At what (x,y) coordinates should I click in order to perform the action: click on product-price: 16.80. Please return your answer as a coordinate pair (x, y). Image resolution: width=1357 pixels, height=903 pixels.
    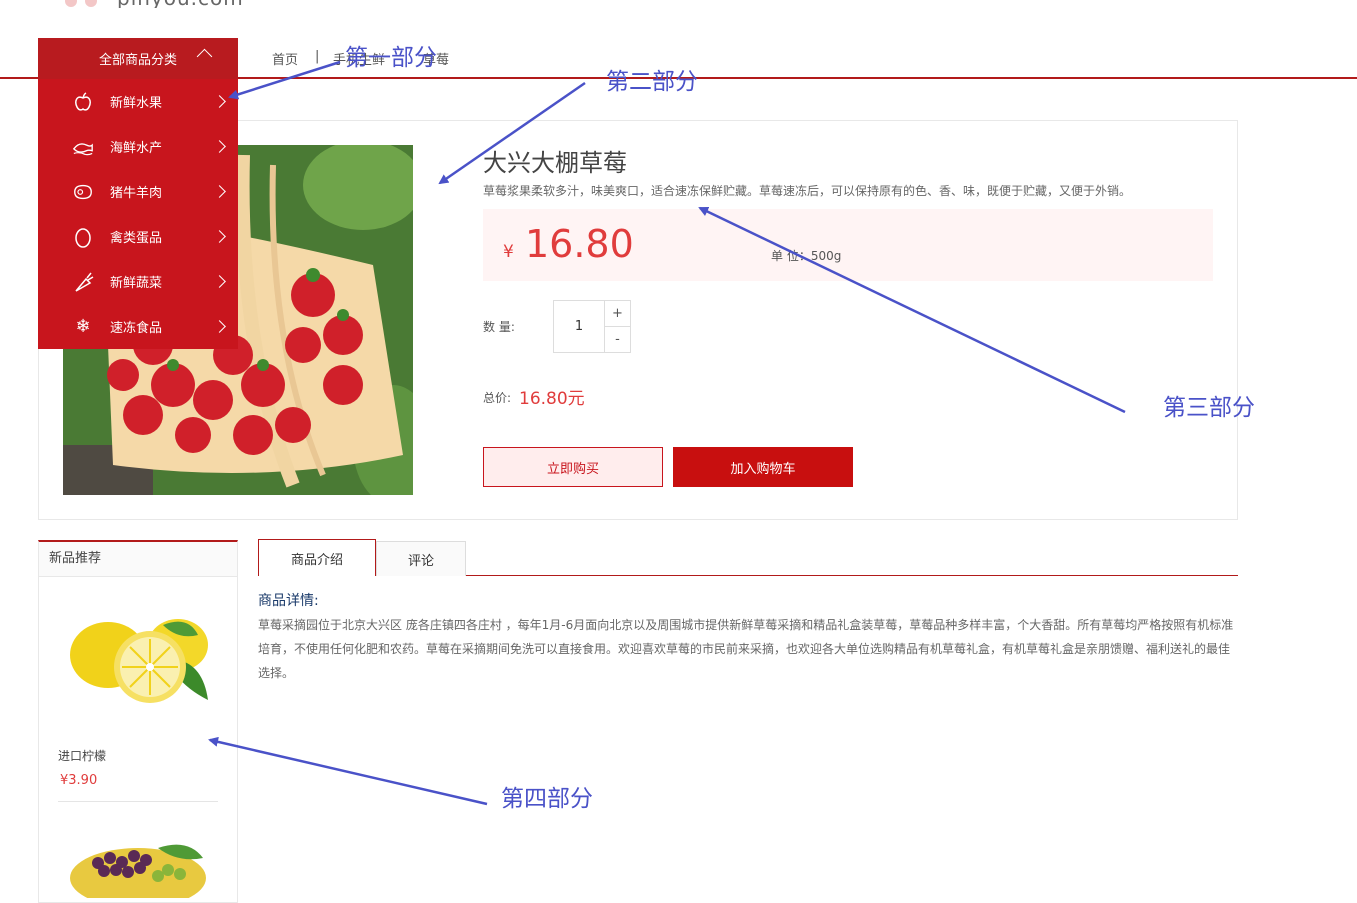
    Looking at the image, I should click on (579, 244).